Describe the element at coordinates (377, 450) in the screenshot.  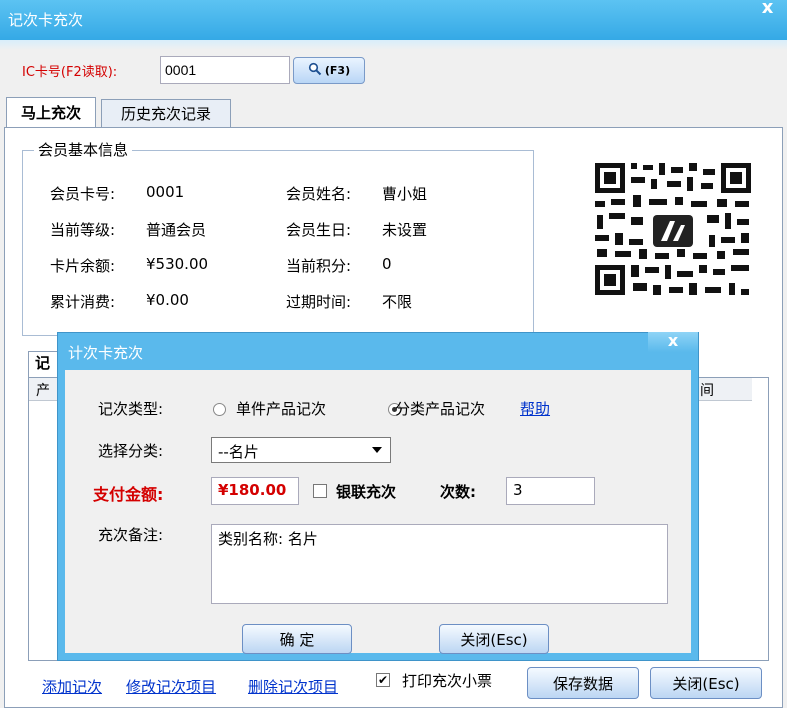
I see `chevron-down-icon` at that location.